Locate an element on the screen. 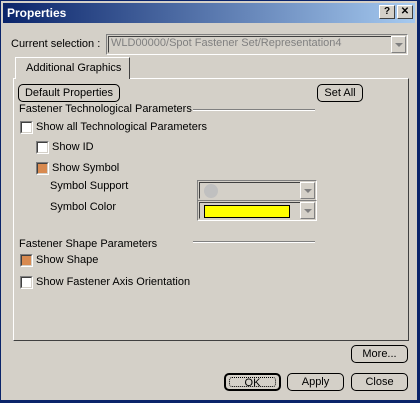 The image size is (420, 403). help-icon: ? is located at coordinates (387, 11).